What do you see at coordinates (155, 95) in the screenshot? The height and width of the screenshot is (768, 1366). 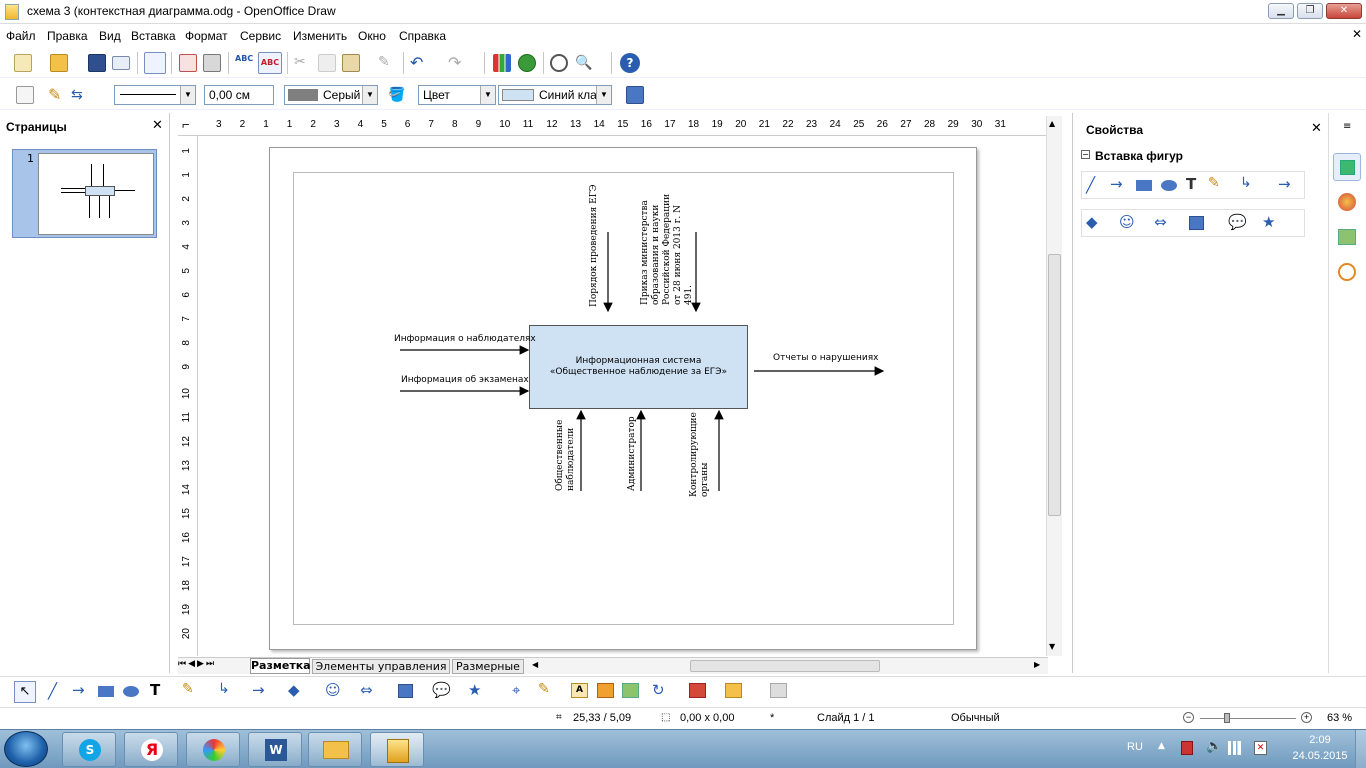 I see `line-style-select: ▼` at bounding box center [155, 95].